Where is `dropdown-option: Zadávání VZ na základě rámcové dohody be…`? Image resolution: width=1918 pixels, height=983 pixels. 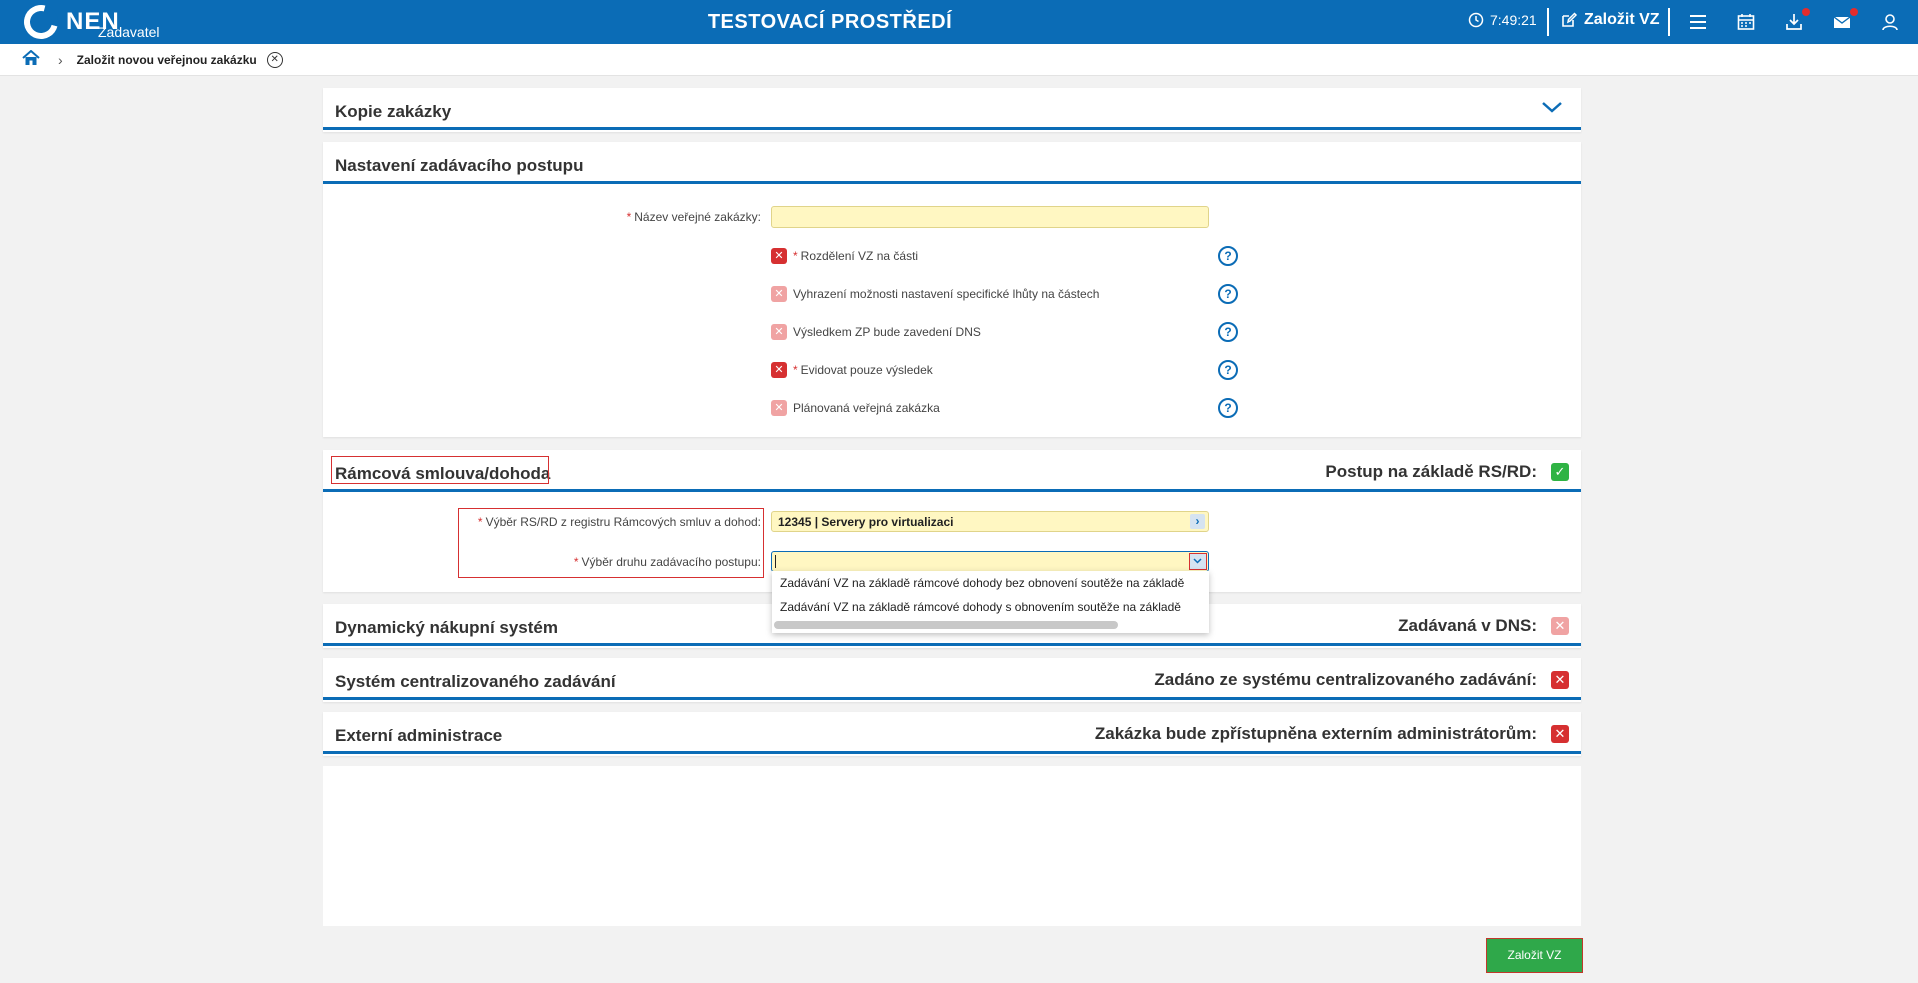
dropdown-option: Zadávání VZ na základě rámcové dohody be… is located at coordinates (990, 583).